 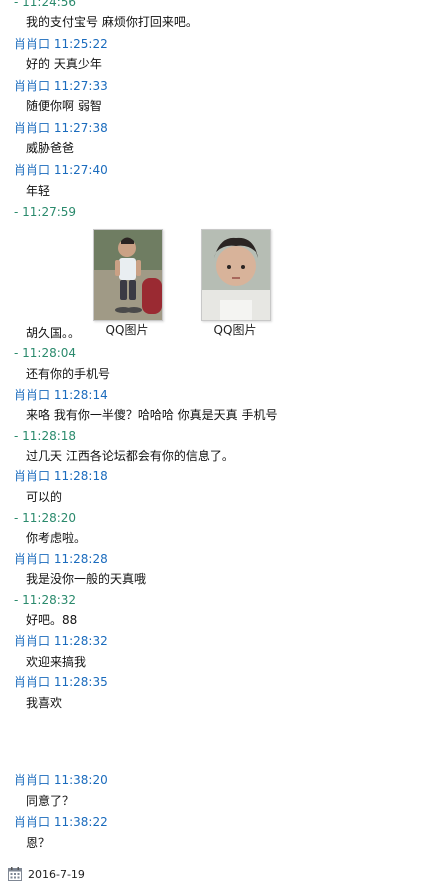 I want to click on message-header: - 11:28:04, so click(x=45, y=353).